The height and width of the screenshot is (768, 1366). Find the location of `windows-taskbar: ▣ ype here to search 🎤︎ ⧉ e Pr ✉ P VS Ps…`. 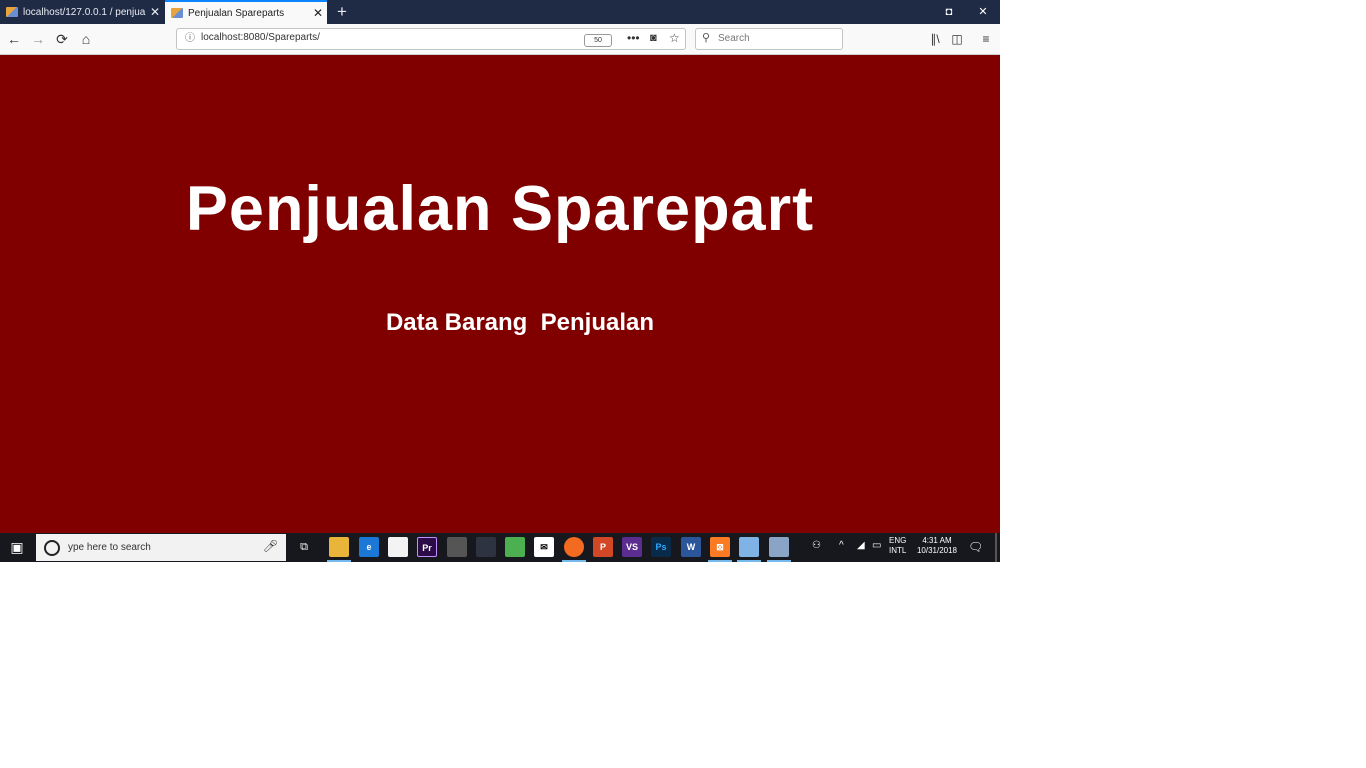

windows-taskbar: ▣ ype here to search 🎤︎ ⧉ e Pr ✉ P VS Ps… is located at coordinates (500, 547).